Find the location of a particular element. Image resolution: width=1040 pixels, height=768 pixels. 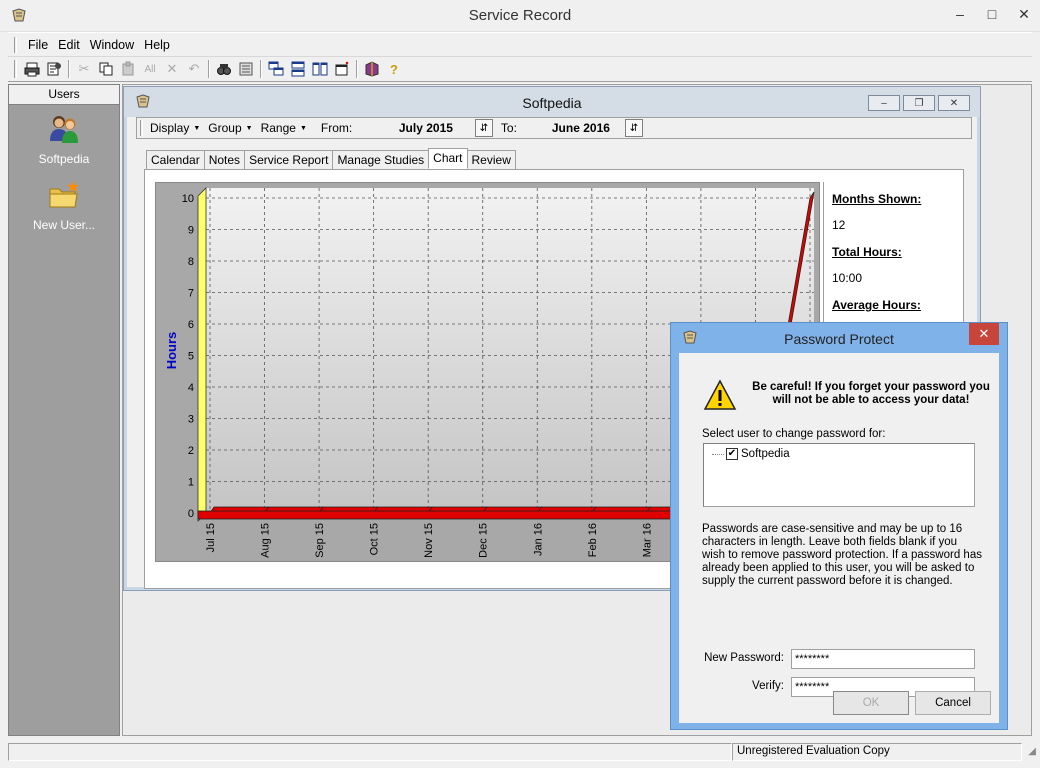

y-tick-label: 10 is located at coordinates (188, 199).